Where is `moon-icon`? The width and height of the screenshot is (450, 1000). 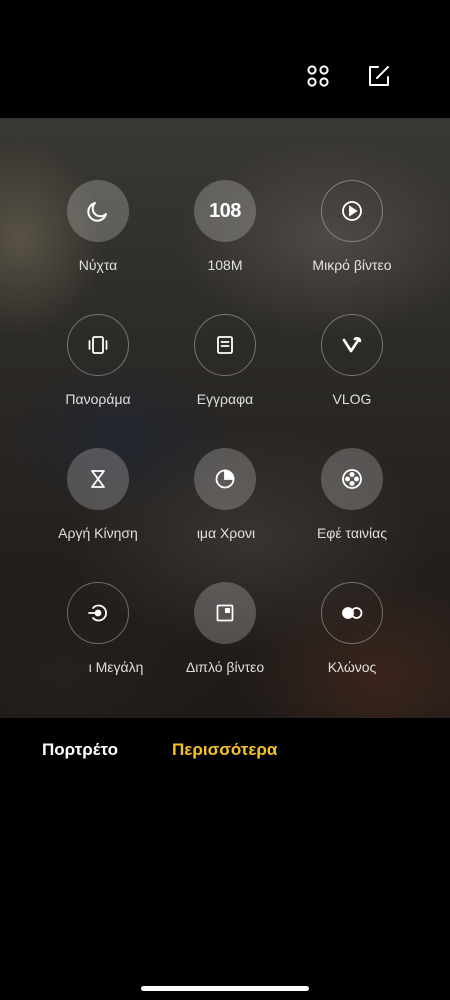
moon-icon is located at coordinates (98, 211).